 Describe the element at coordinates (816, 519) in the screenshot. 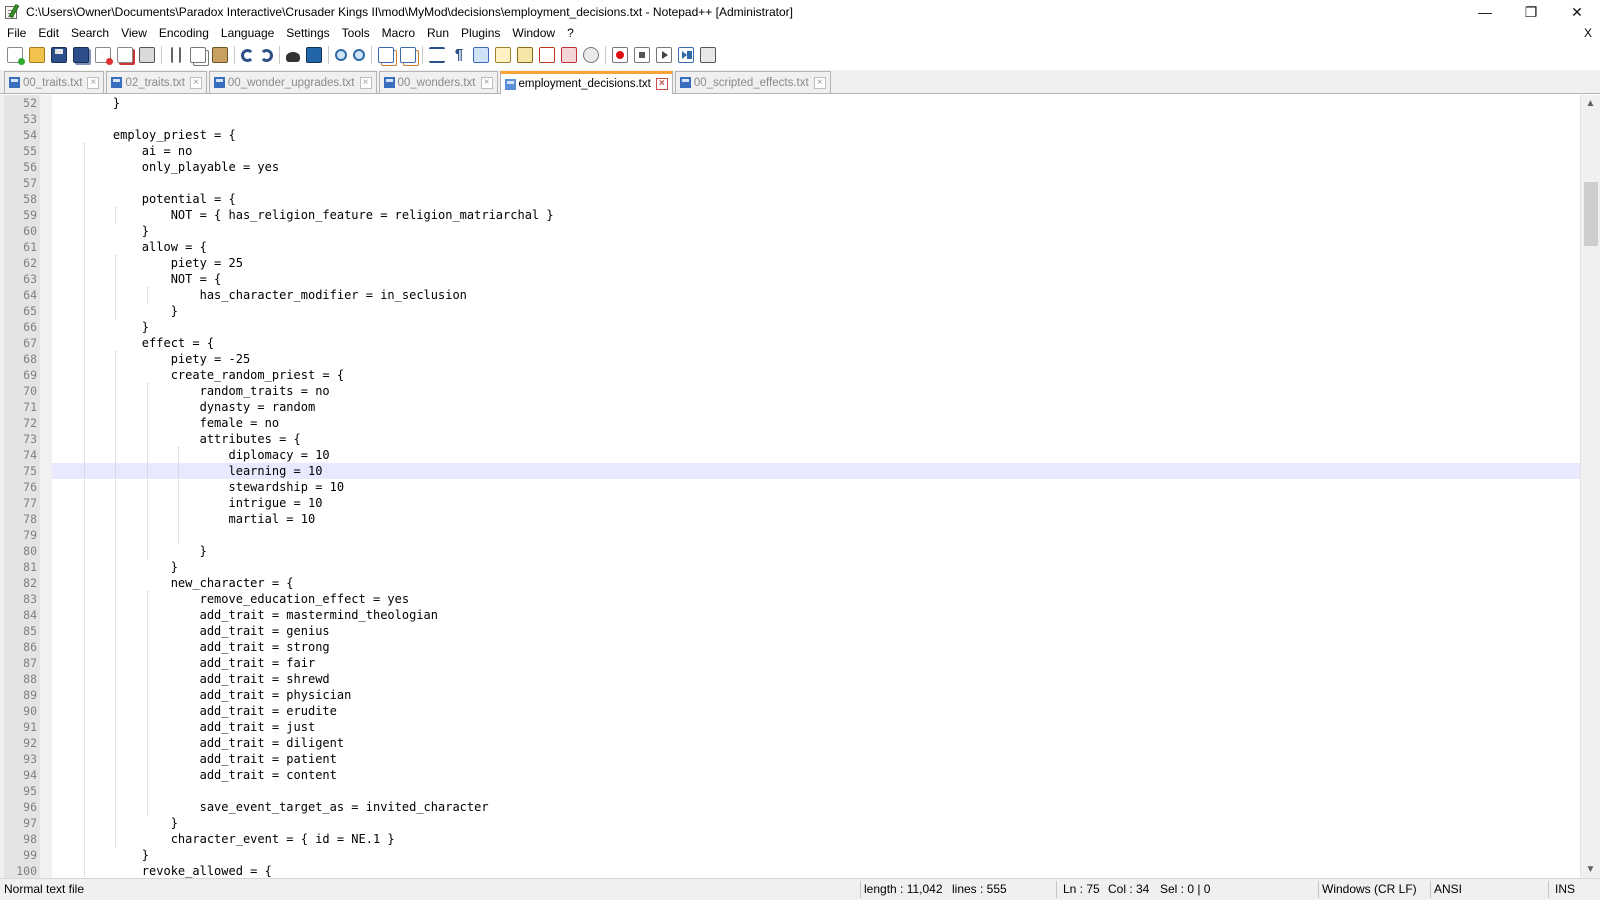

I see `code-line: martial = 10` at that location.